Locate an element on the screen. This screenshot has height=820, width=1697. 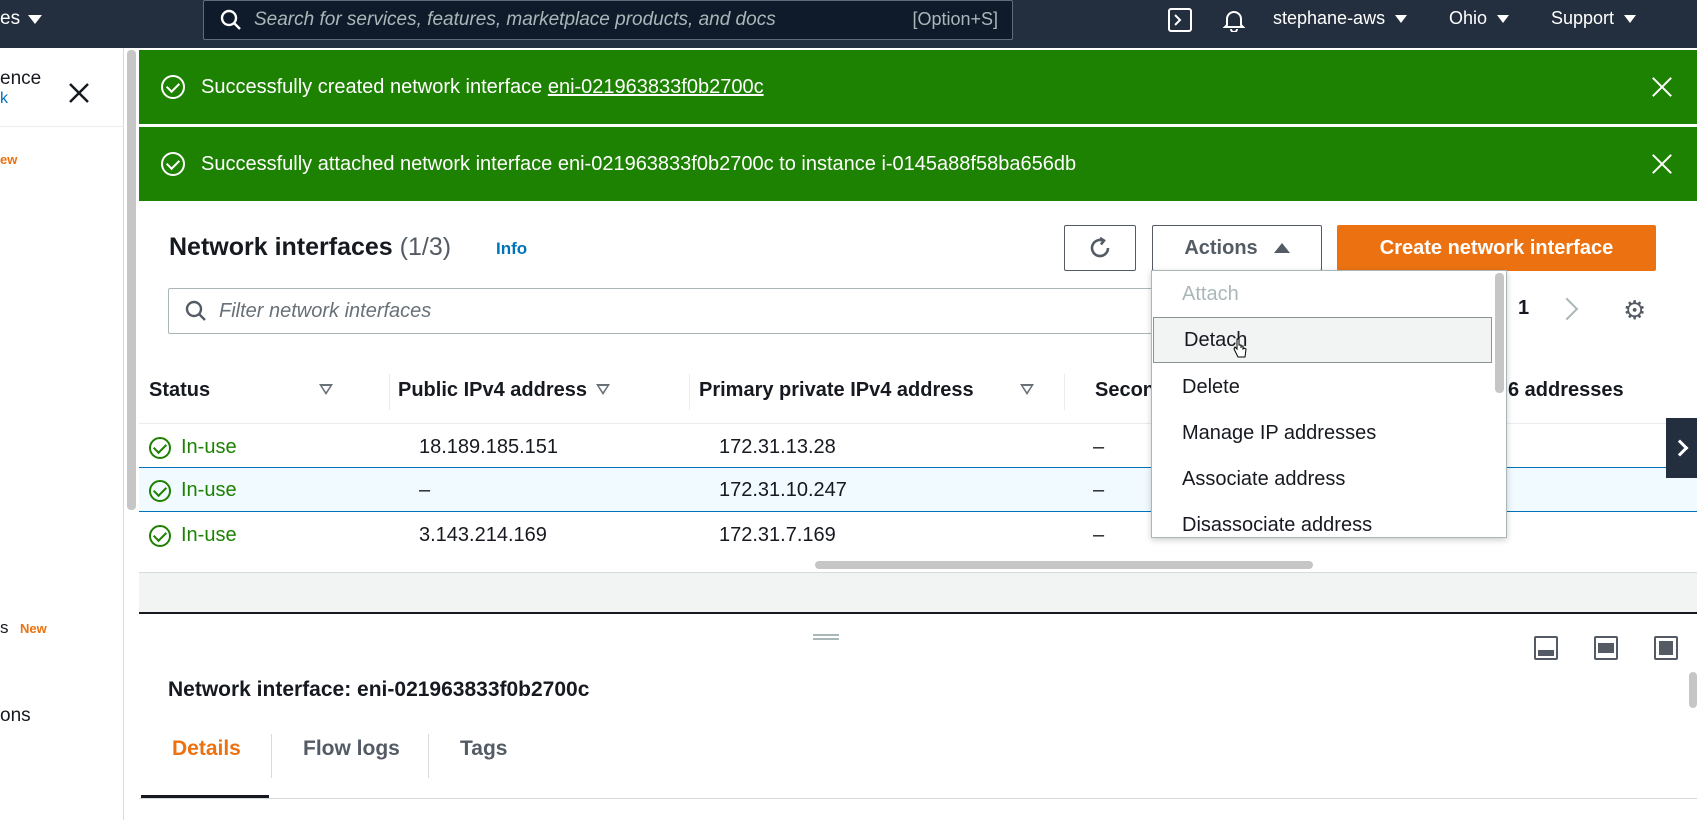
page-title: Network interfaces (1/3) is located at coordinates (310, 247).